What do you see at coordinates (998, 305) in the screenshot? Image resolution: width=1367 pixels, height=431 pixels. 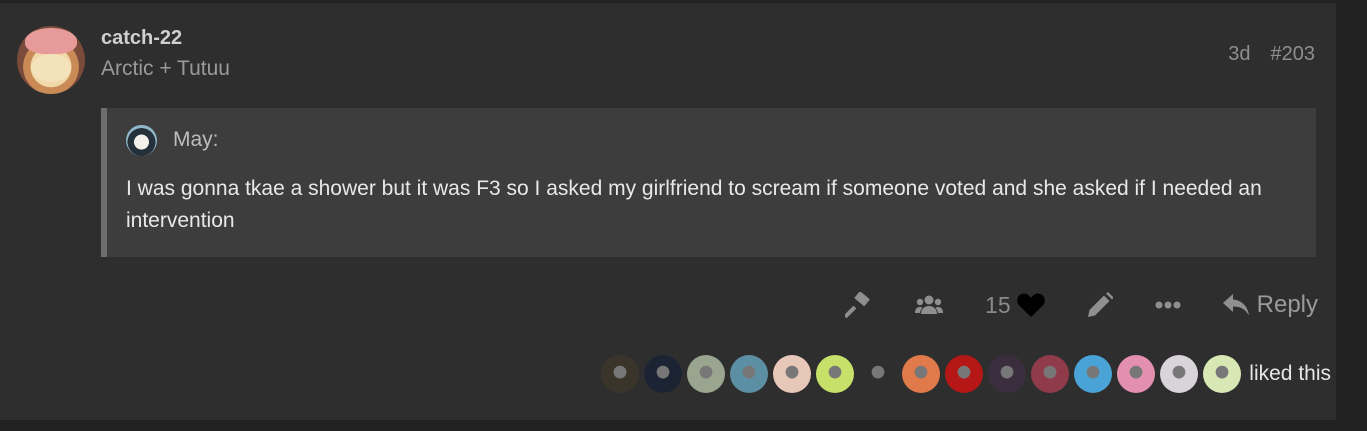 I see `like-count: 15` at bounding box center [998, 305].